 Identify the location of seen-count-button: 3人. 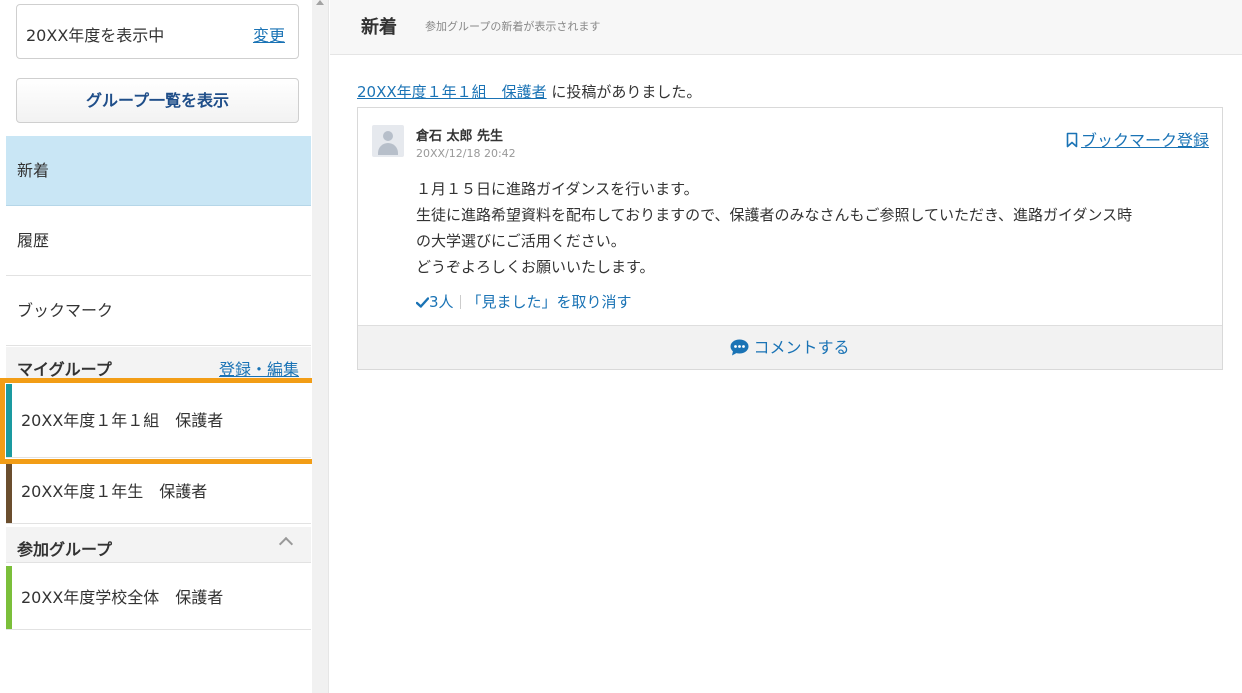
(435, 302).